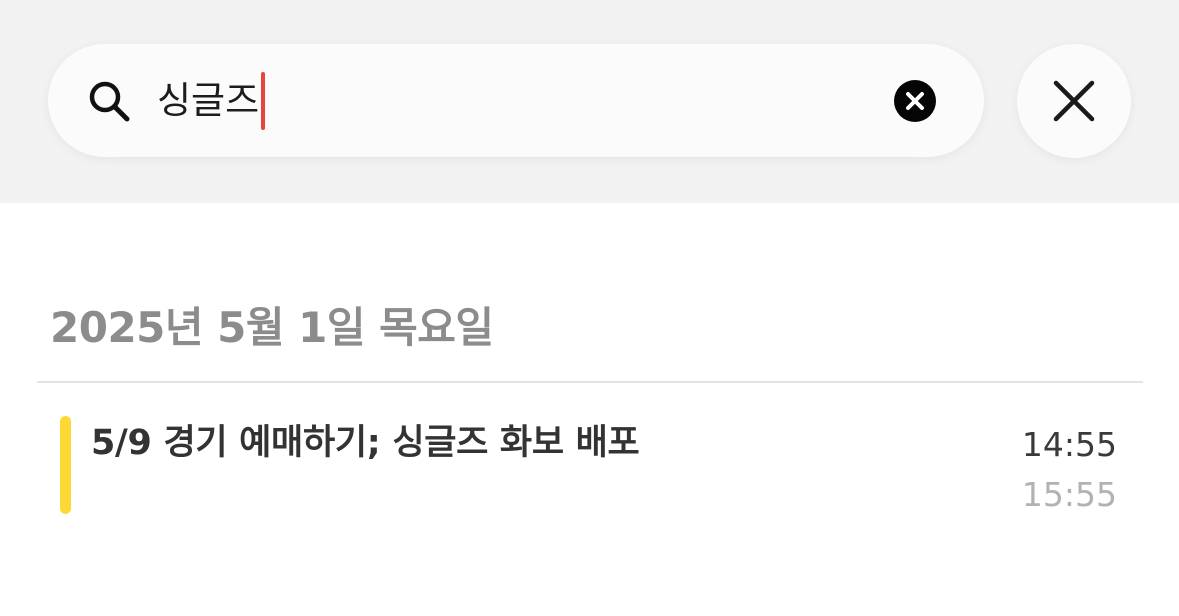  What do you see at coordinates (272, 327) in the screenshot?
I see `date-heading: 2025년 5월 1일 목요일` at bounding box center [272, 327].